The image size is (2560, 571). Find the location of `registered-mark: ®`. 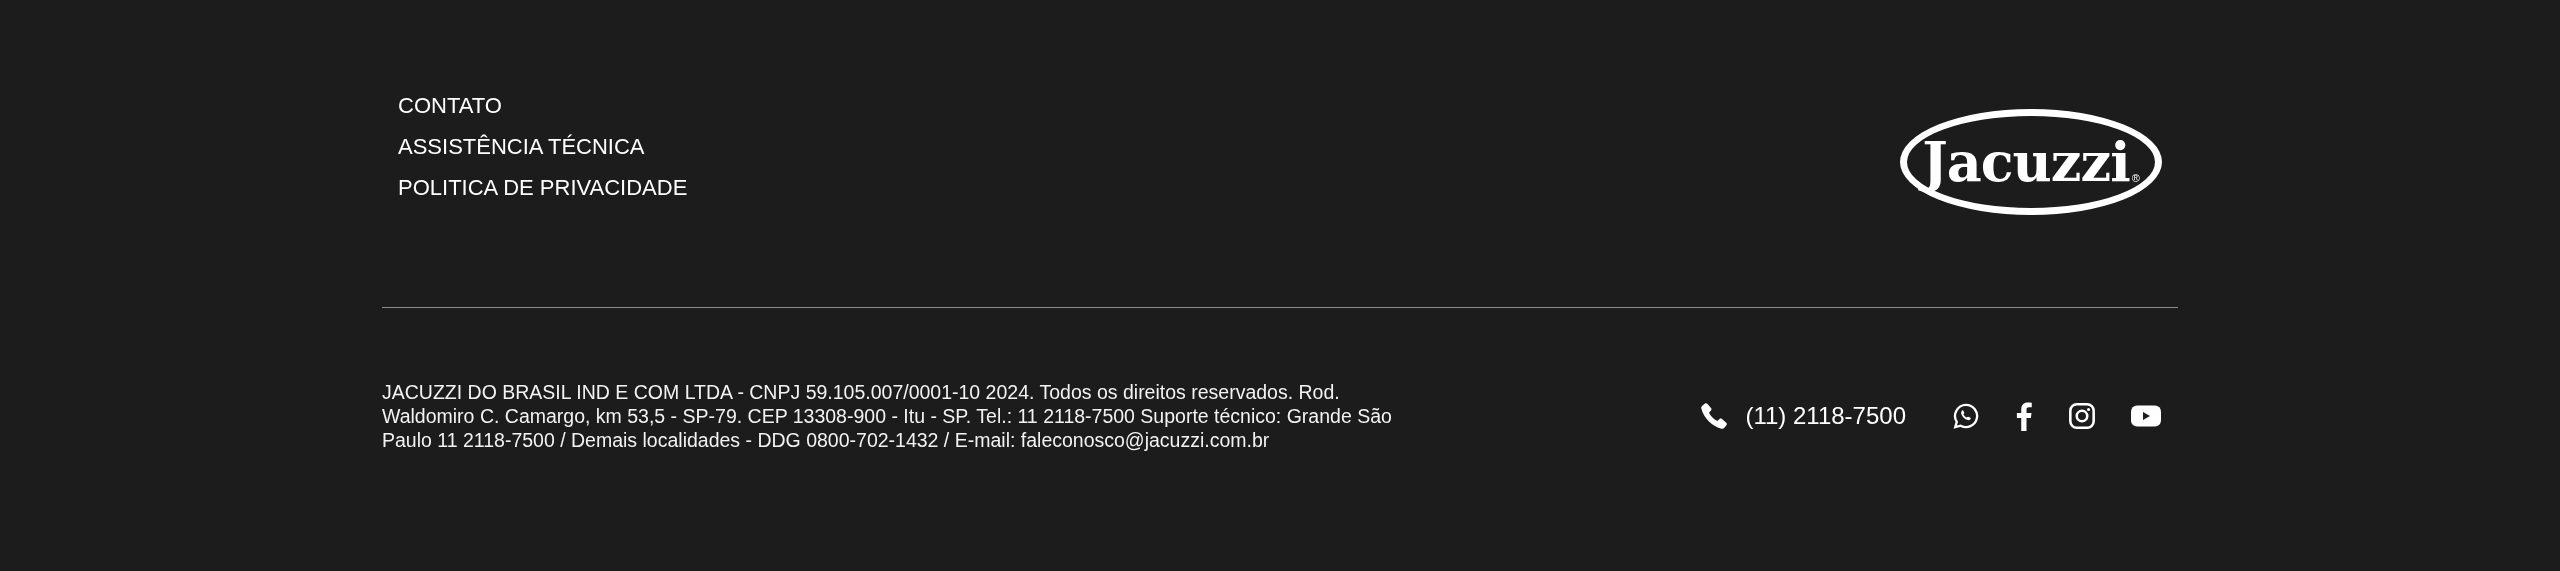

registered-mark: ® is located at coordinates (2135, 178).